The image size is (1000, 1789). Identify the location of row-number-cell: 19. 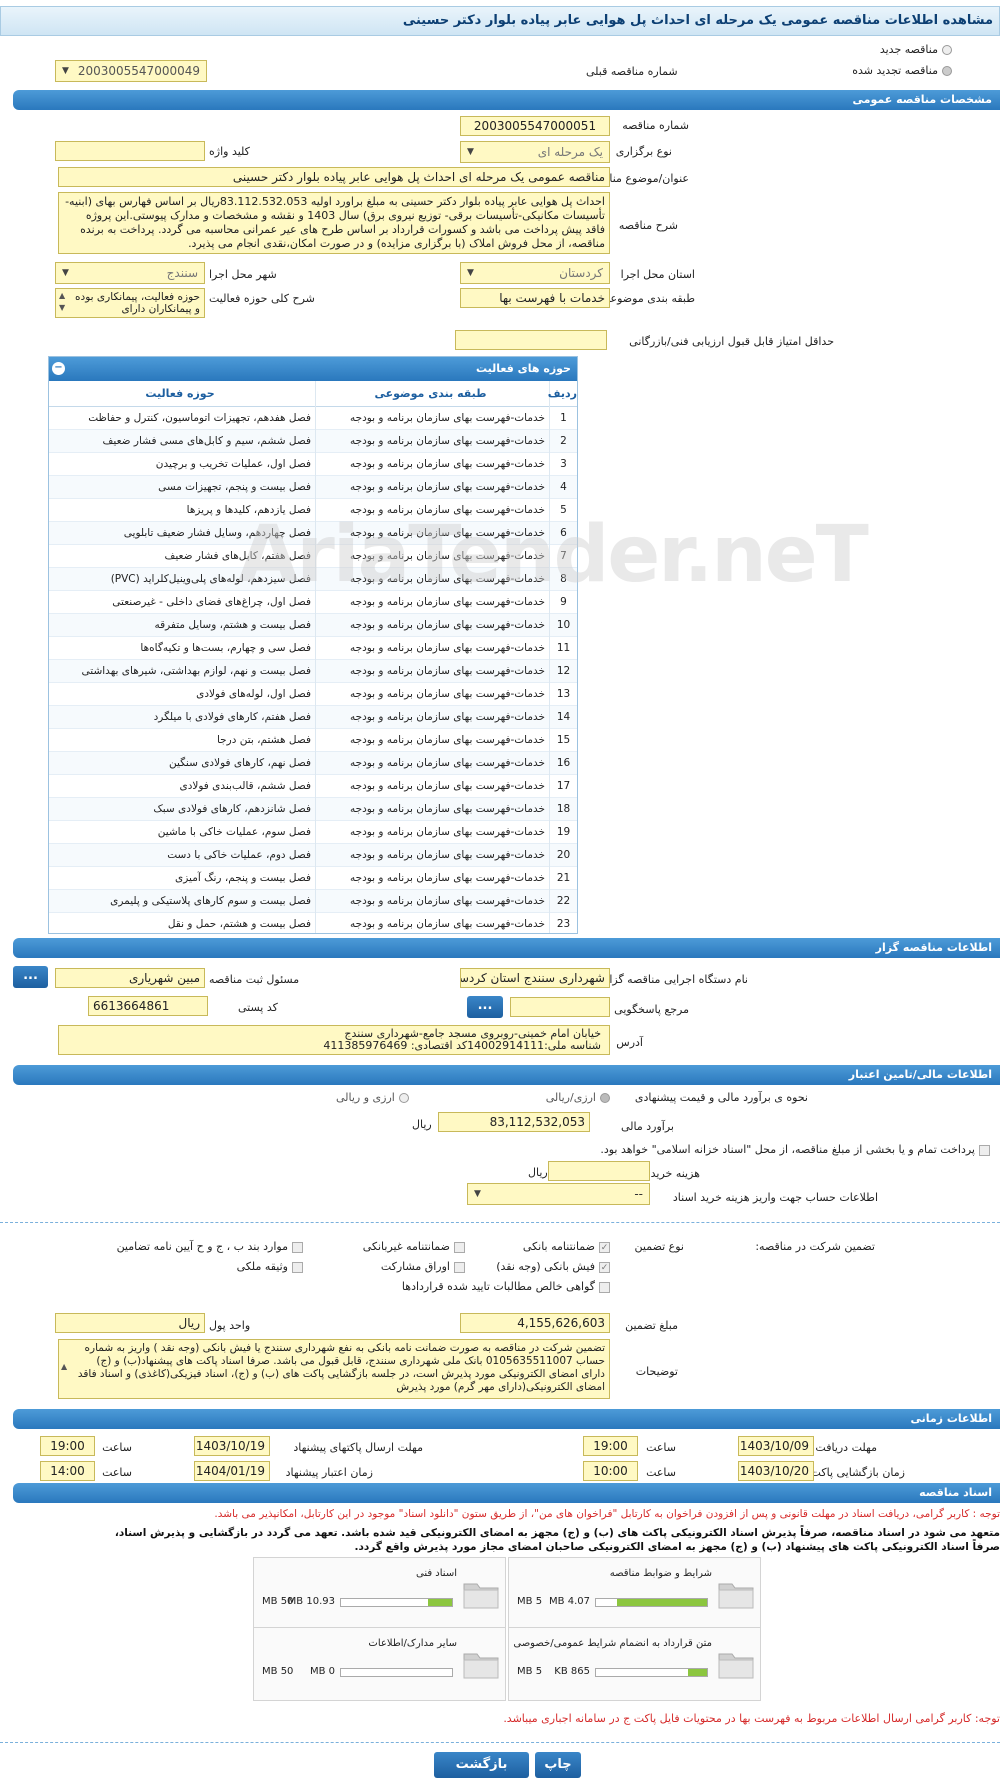
(563, 832).